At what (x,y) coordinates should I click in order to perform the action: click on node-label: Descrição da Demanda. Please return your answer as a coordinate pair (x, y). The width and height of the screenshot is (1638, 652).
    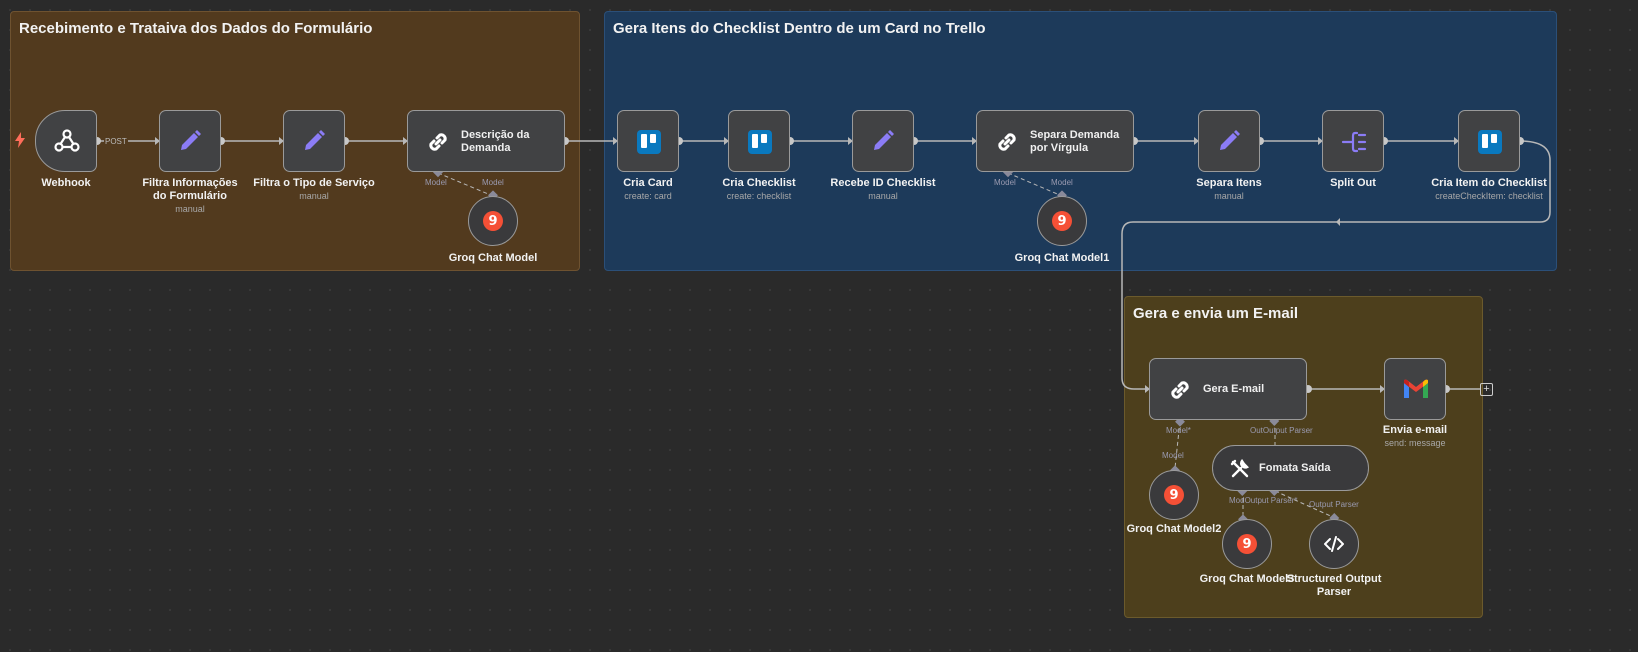
    Looking at the image, I should click on (495, 141).